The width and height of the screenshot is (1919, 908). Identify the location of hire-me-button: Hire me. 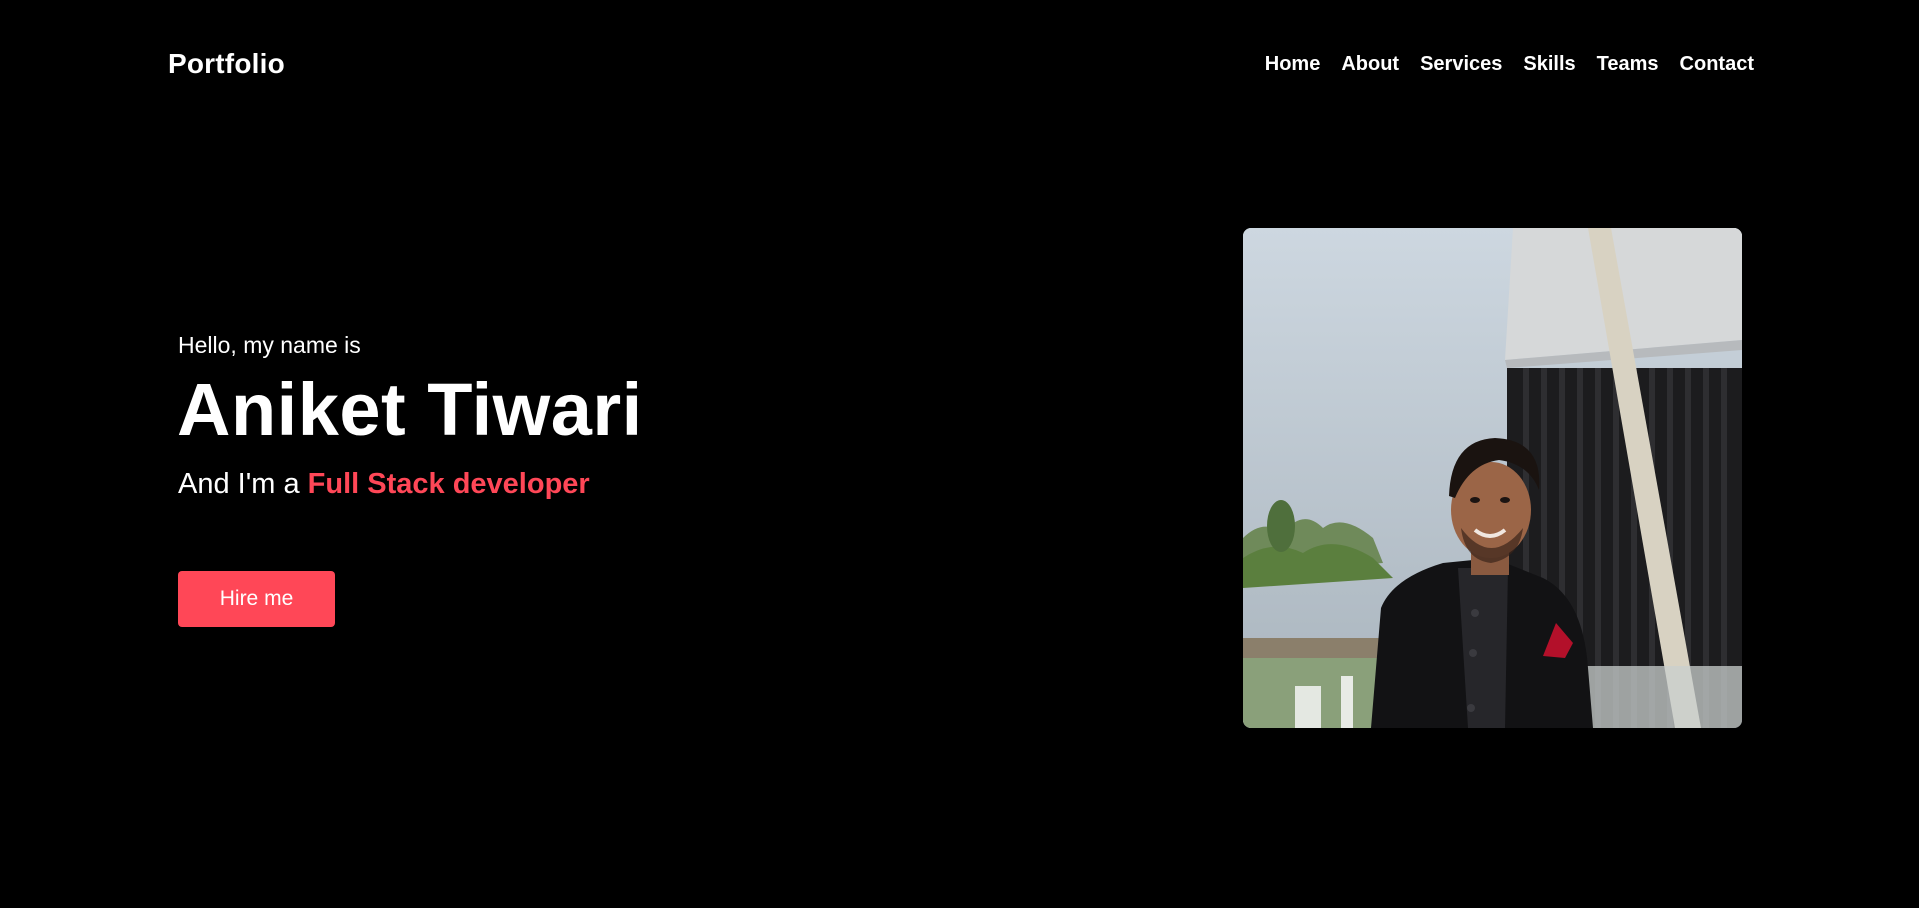
(256, 599).